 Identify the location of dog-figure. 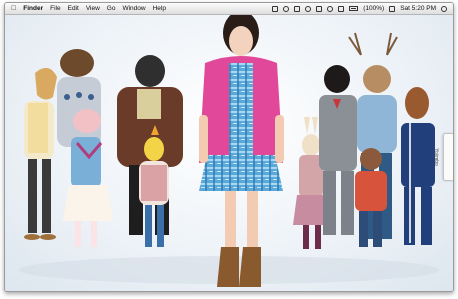
(338, 150).